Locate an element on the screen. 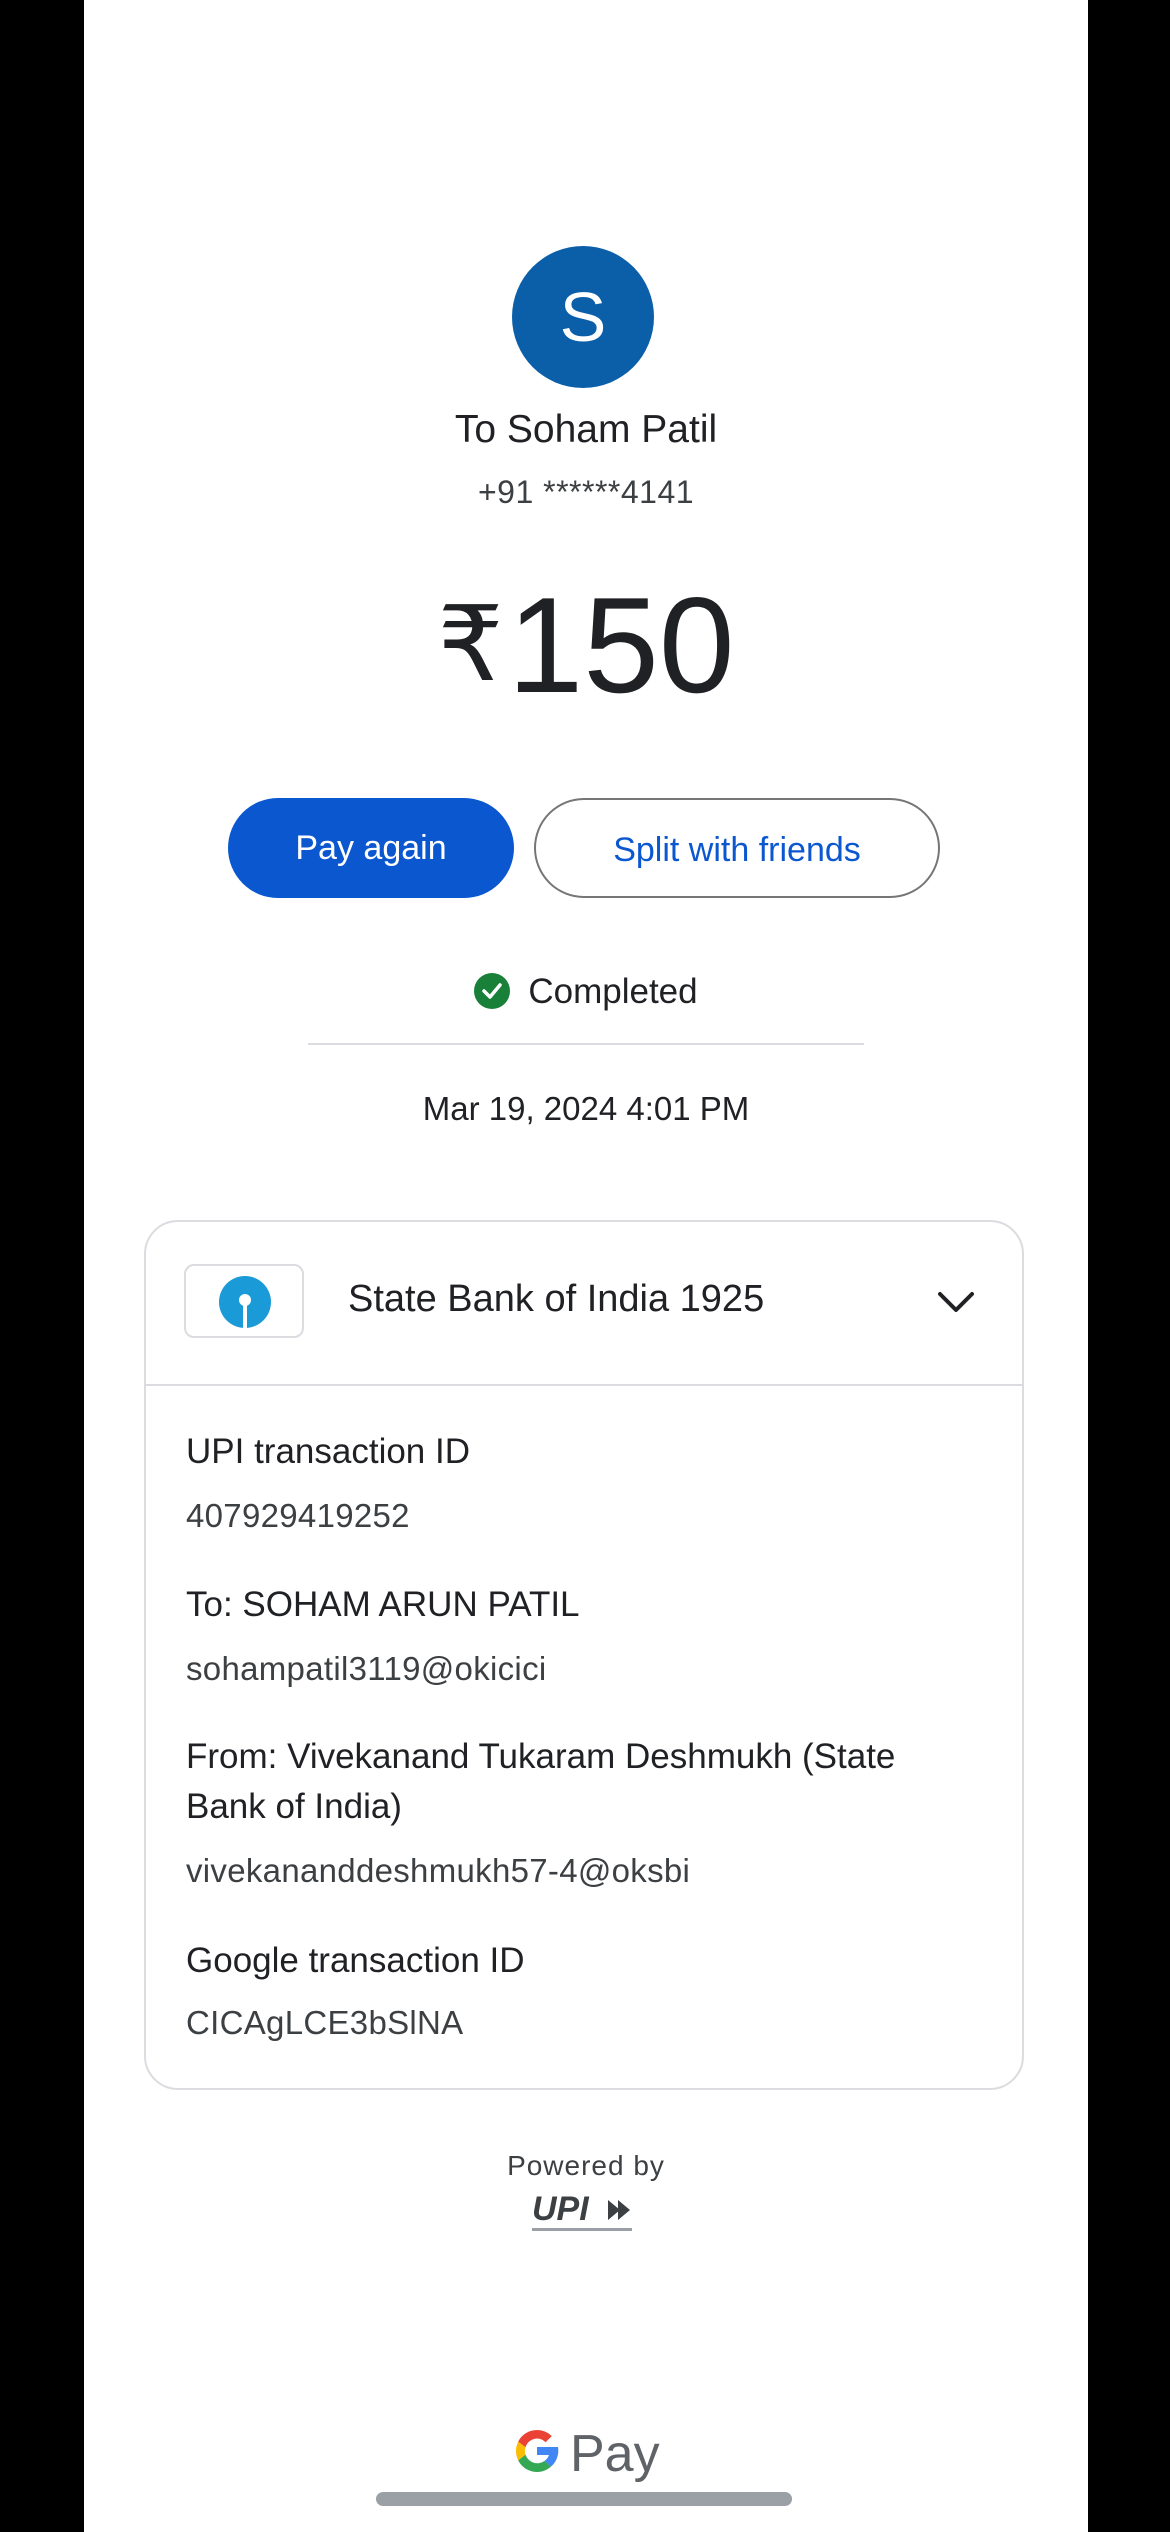  recipient-phone: +91 ******4141 is located at coordinates (586, 492).